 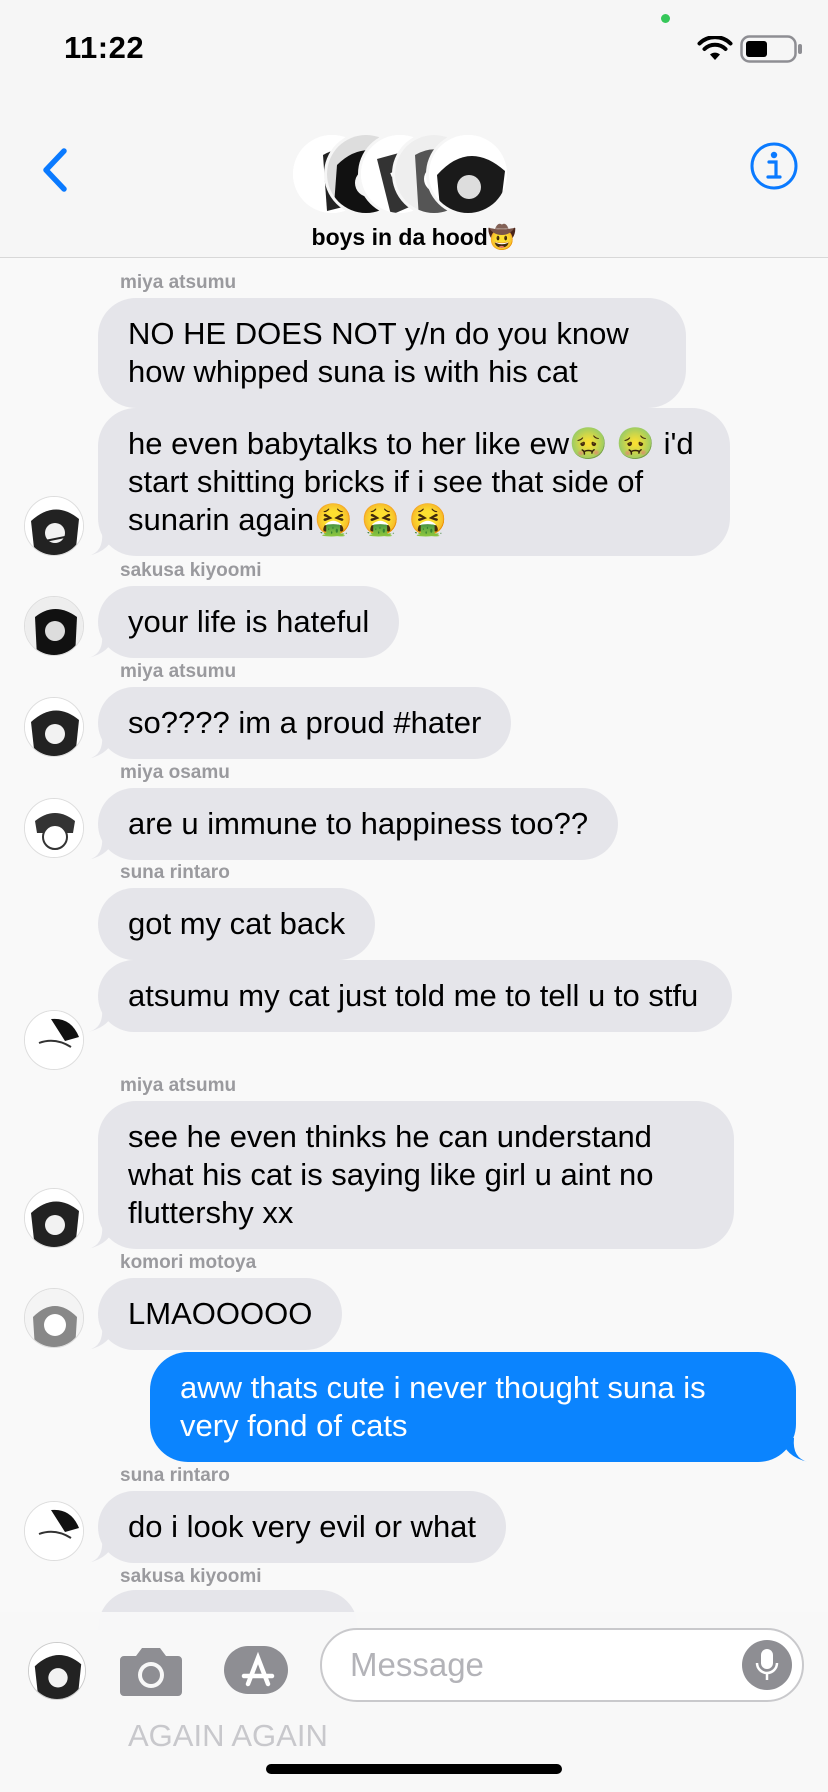 What do you see at coordinates (305, 722) in the screenshot?
I see `message-text: so???? im a proud #hater` at bounding box center [305, 722].